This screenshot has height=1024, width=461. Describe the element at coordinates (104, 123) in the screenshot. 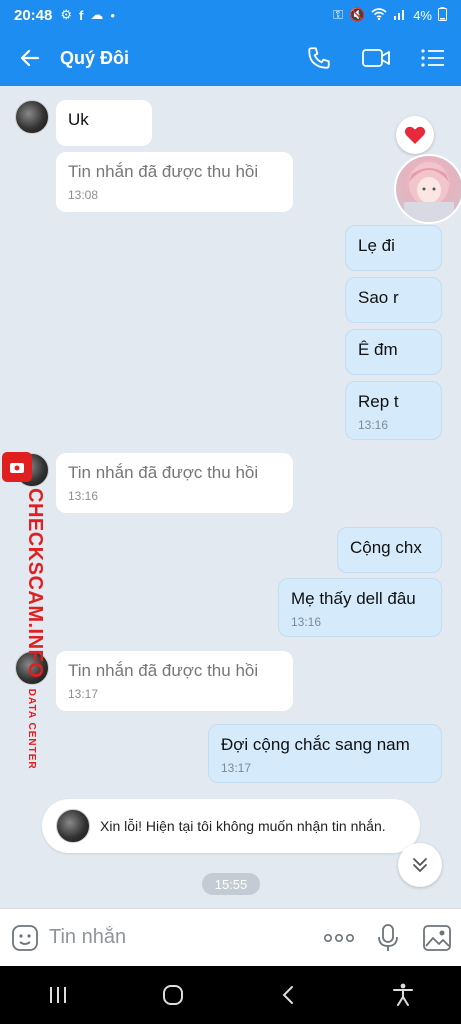

I see `incoming-message: Uk` at that location.